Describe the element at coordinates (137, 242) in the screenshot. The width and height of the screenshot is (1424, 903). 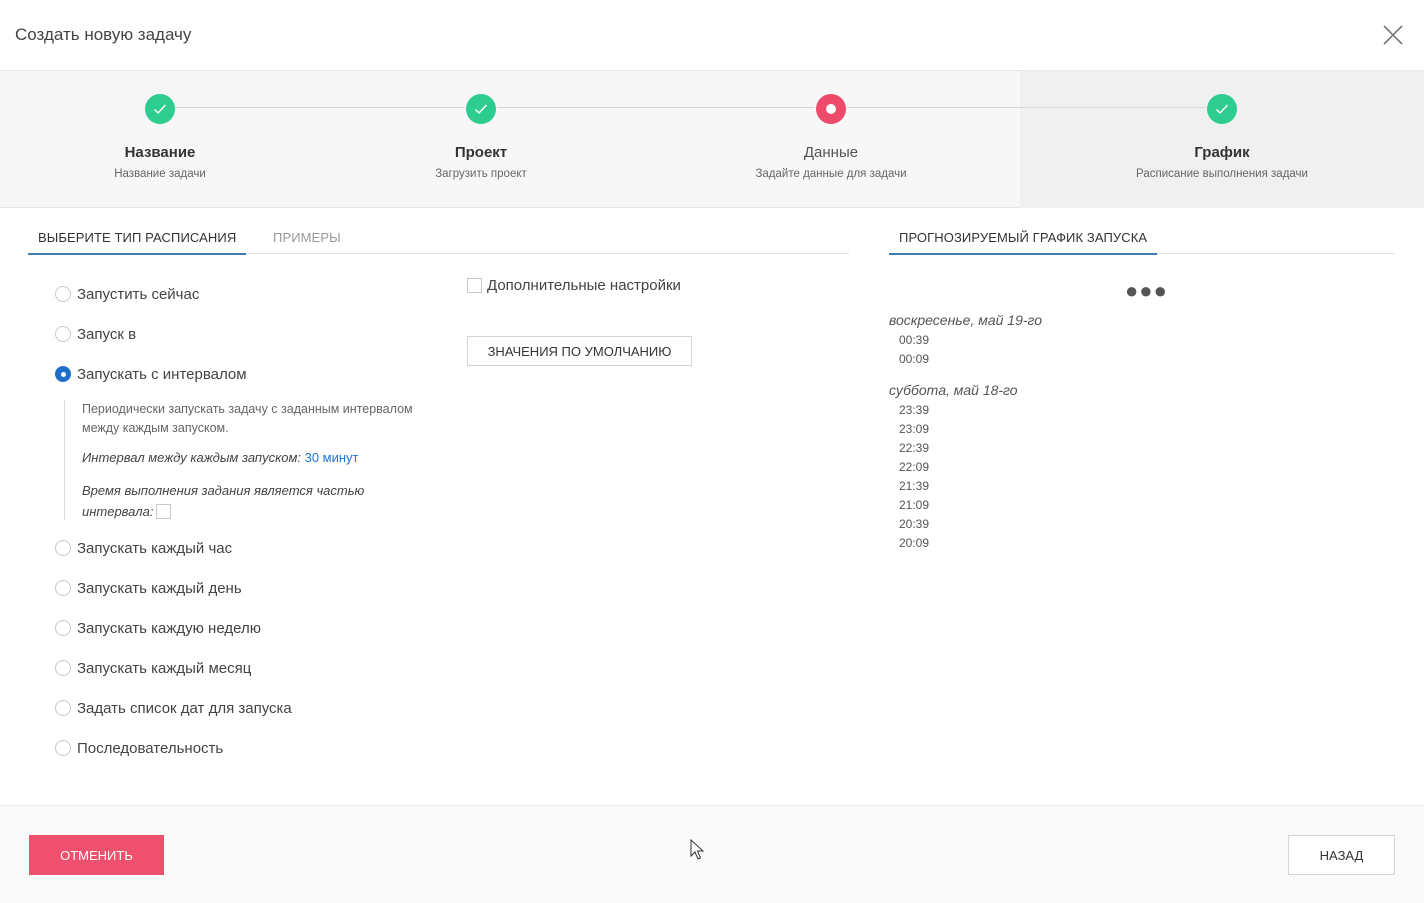
I see `tab-schedule-type: ВЫБЕРИТЕ ТИП РАСПИСАНИЯ` at that location.